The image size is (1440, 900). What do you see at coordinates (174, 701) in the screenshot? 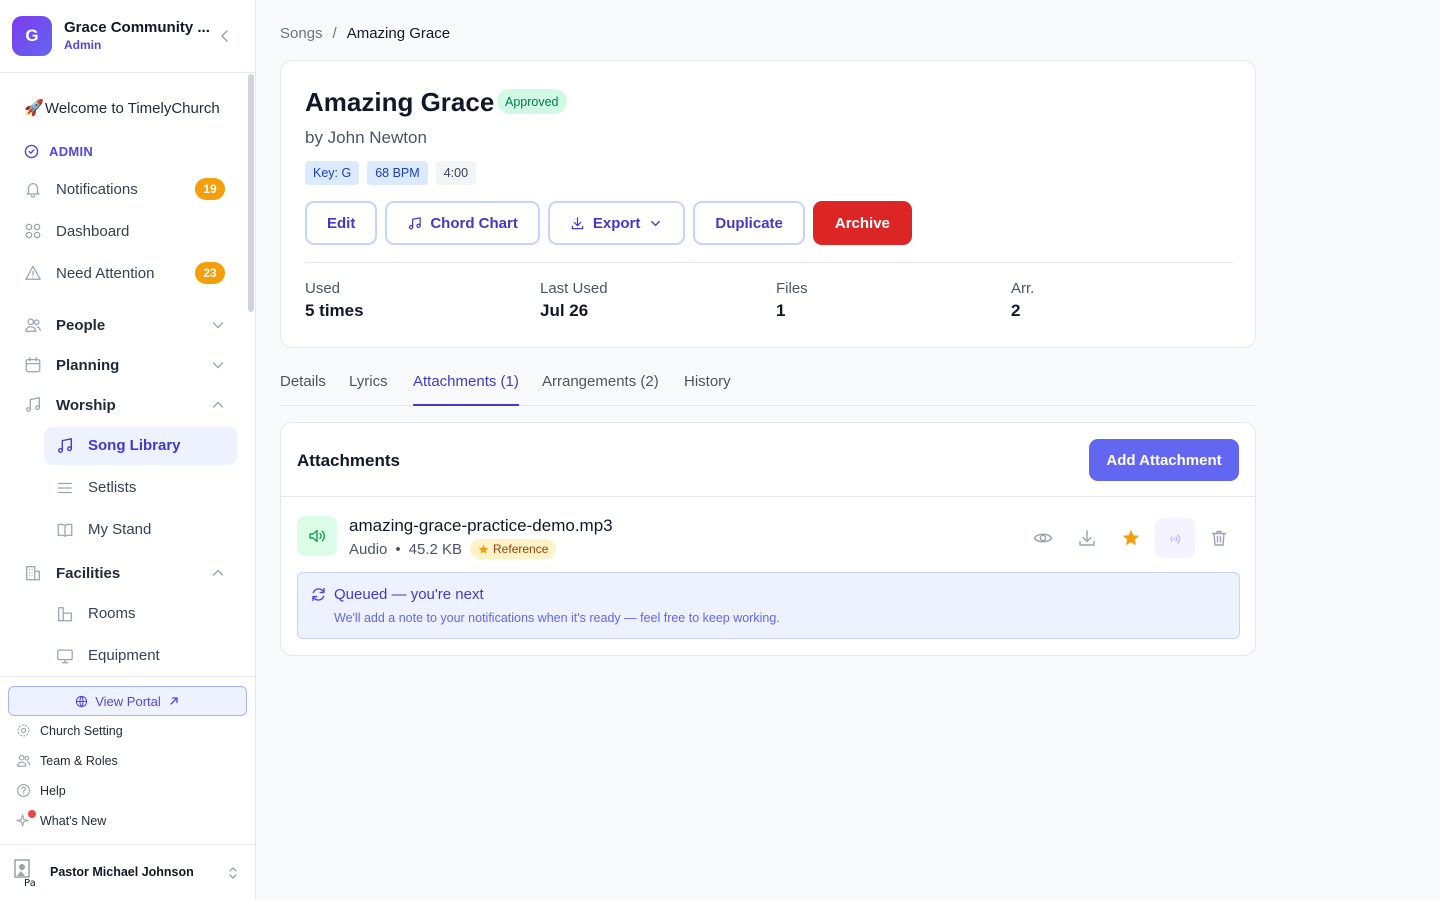
I see `external-link-icon` at bounding box center [174, 701].